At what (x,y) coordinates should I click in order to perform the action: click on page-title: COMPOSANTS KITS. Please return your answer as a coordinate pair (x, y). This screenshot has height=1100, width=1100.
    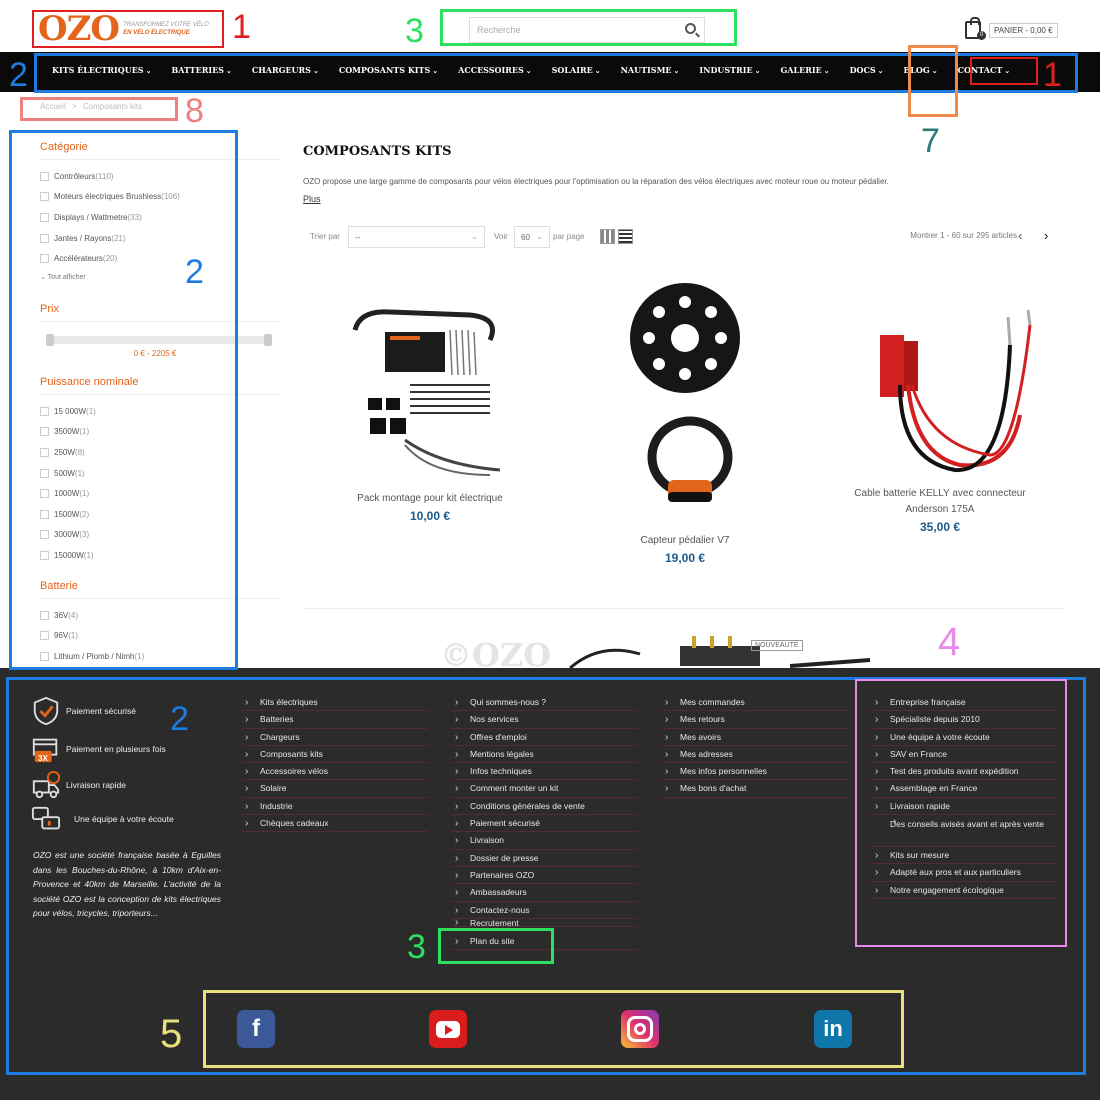
    Looking at the image, I should click on (377, 151).